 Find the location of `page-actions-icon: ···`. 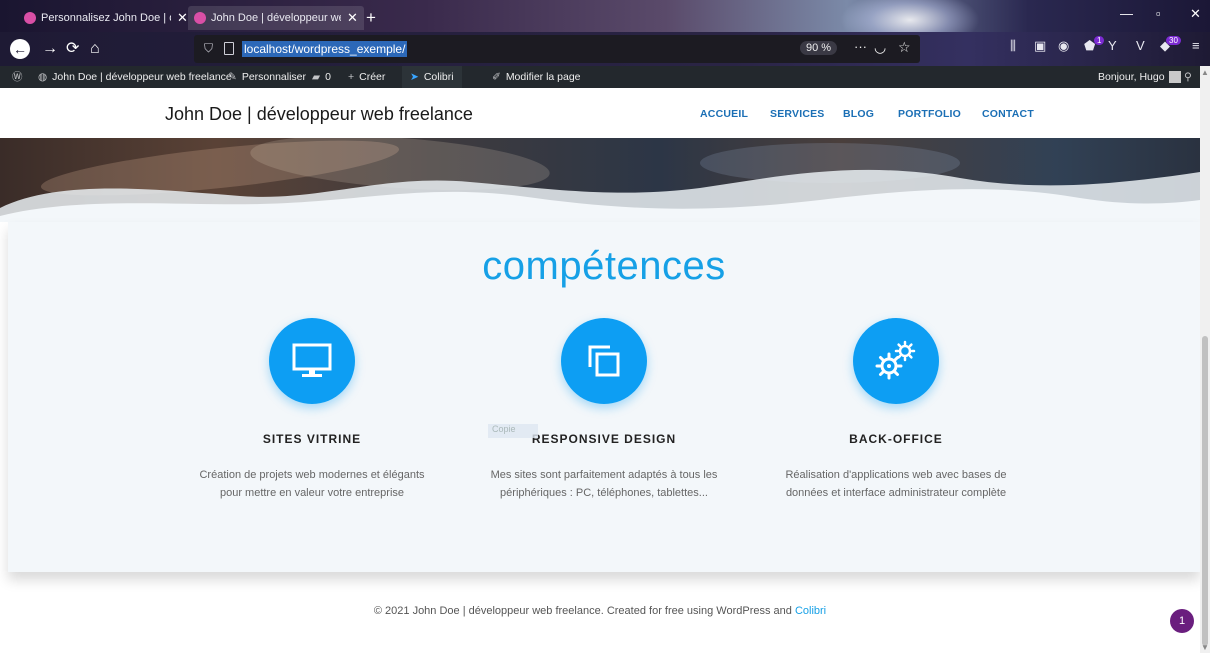

page-actions-icon: ··· is located at coordinates (860, 46).